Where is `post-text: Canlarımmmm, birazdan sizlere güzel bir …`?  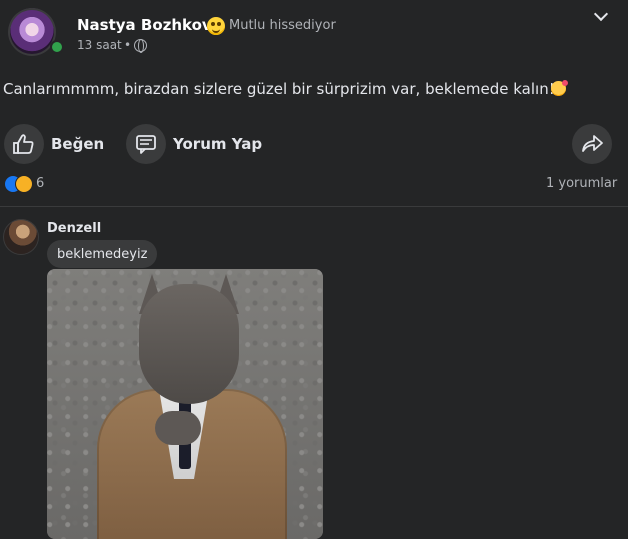 post-text: Canlarımmmm, birazdan sizlere güzel bir … is located at coordinates (279, 89).